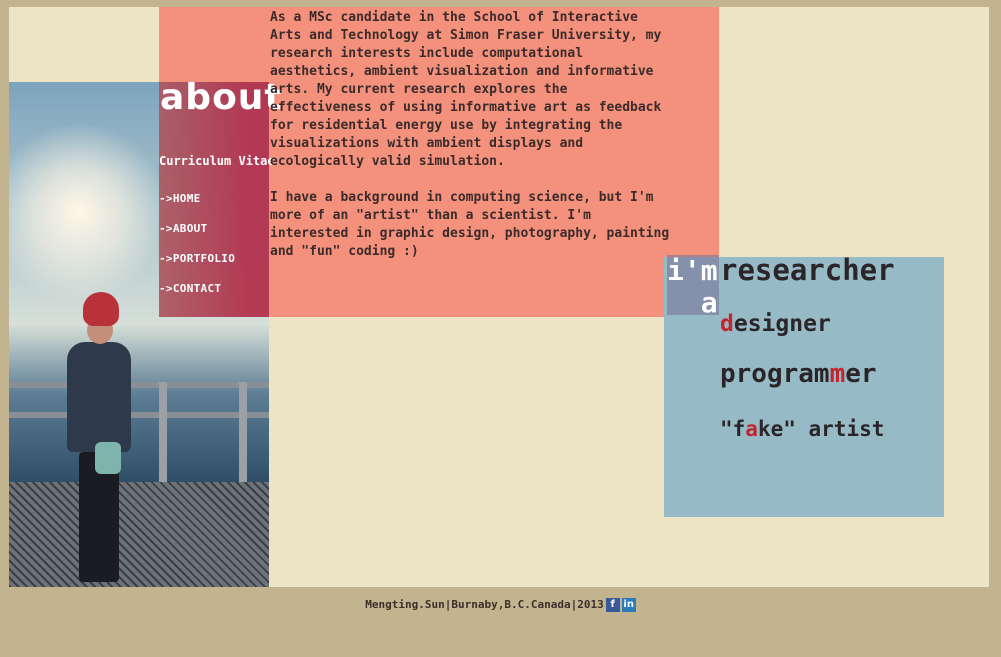 This screenshot has height=657, width=1001. What do you see at coordinates (183, 228) in the screenshot?
I see `nav-item-about: ->ABOUT` at bounding box center [183, 228].